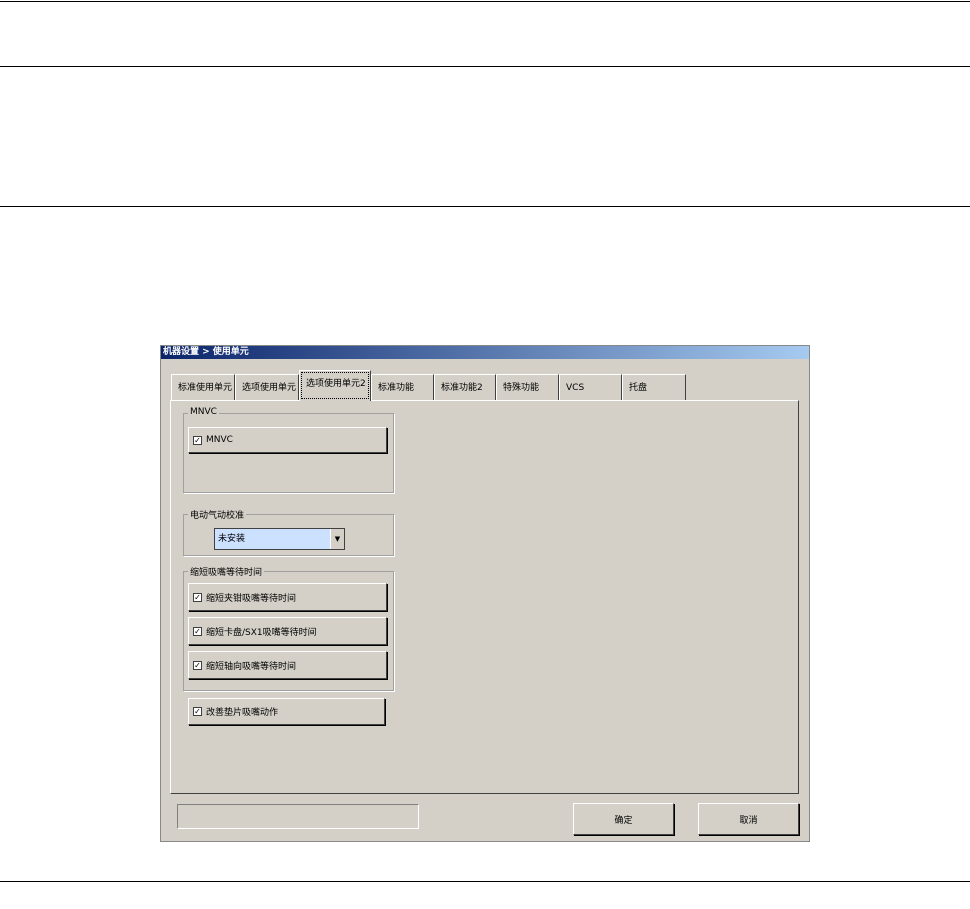 The width and height of the screenshot is (970, 909). Describe the element at coordinates (654, 387) in the screenshot. I see `tab-tray: 托盘` at that location.